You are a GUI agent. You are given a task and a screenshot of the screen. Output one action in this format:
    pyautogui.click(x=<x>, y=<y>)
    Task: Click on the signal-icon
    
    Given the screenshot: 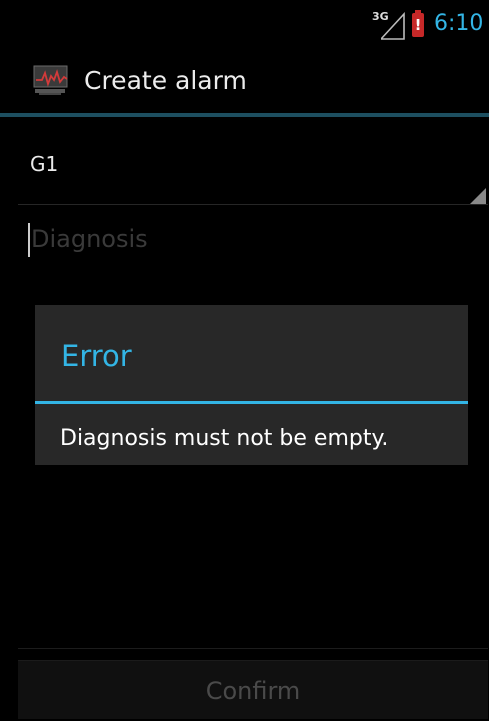 What is the action you would take?
    pyautogui.click(x=393, y=26)
    